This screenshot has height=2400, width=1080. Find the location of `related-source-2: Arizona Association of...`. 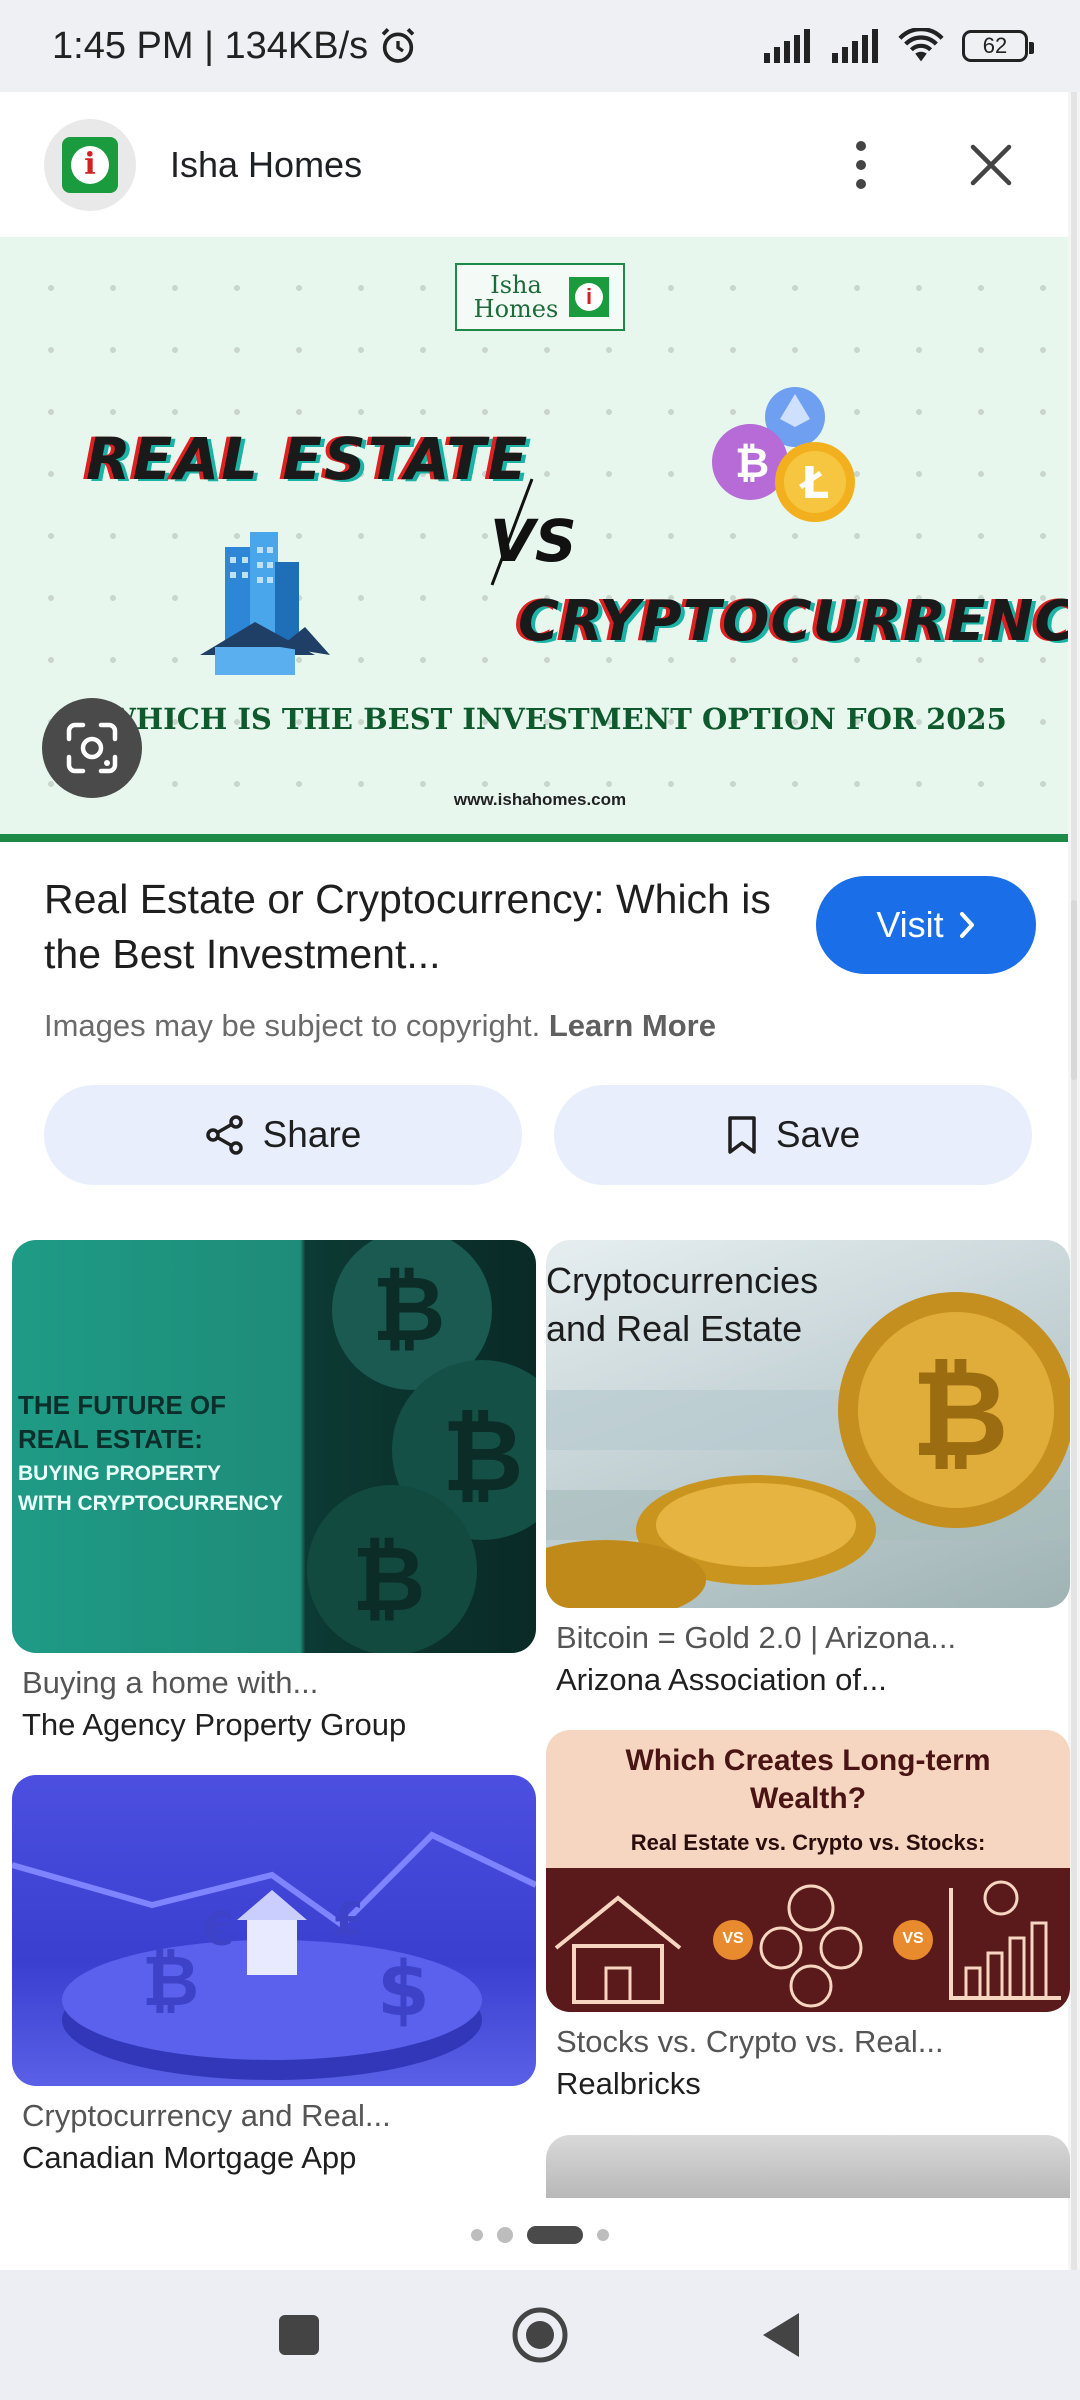

related-source-2: Arizona Association of... is located at coordinates (721, 1679).